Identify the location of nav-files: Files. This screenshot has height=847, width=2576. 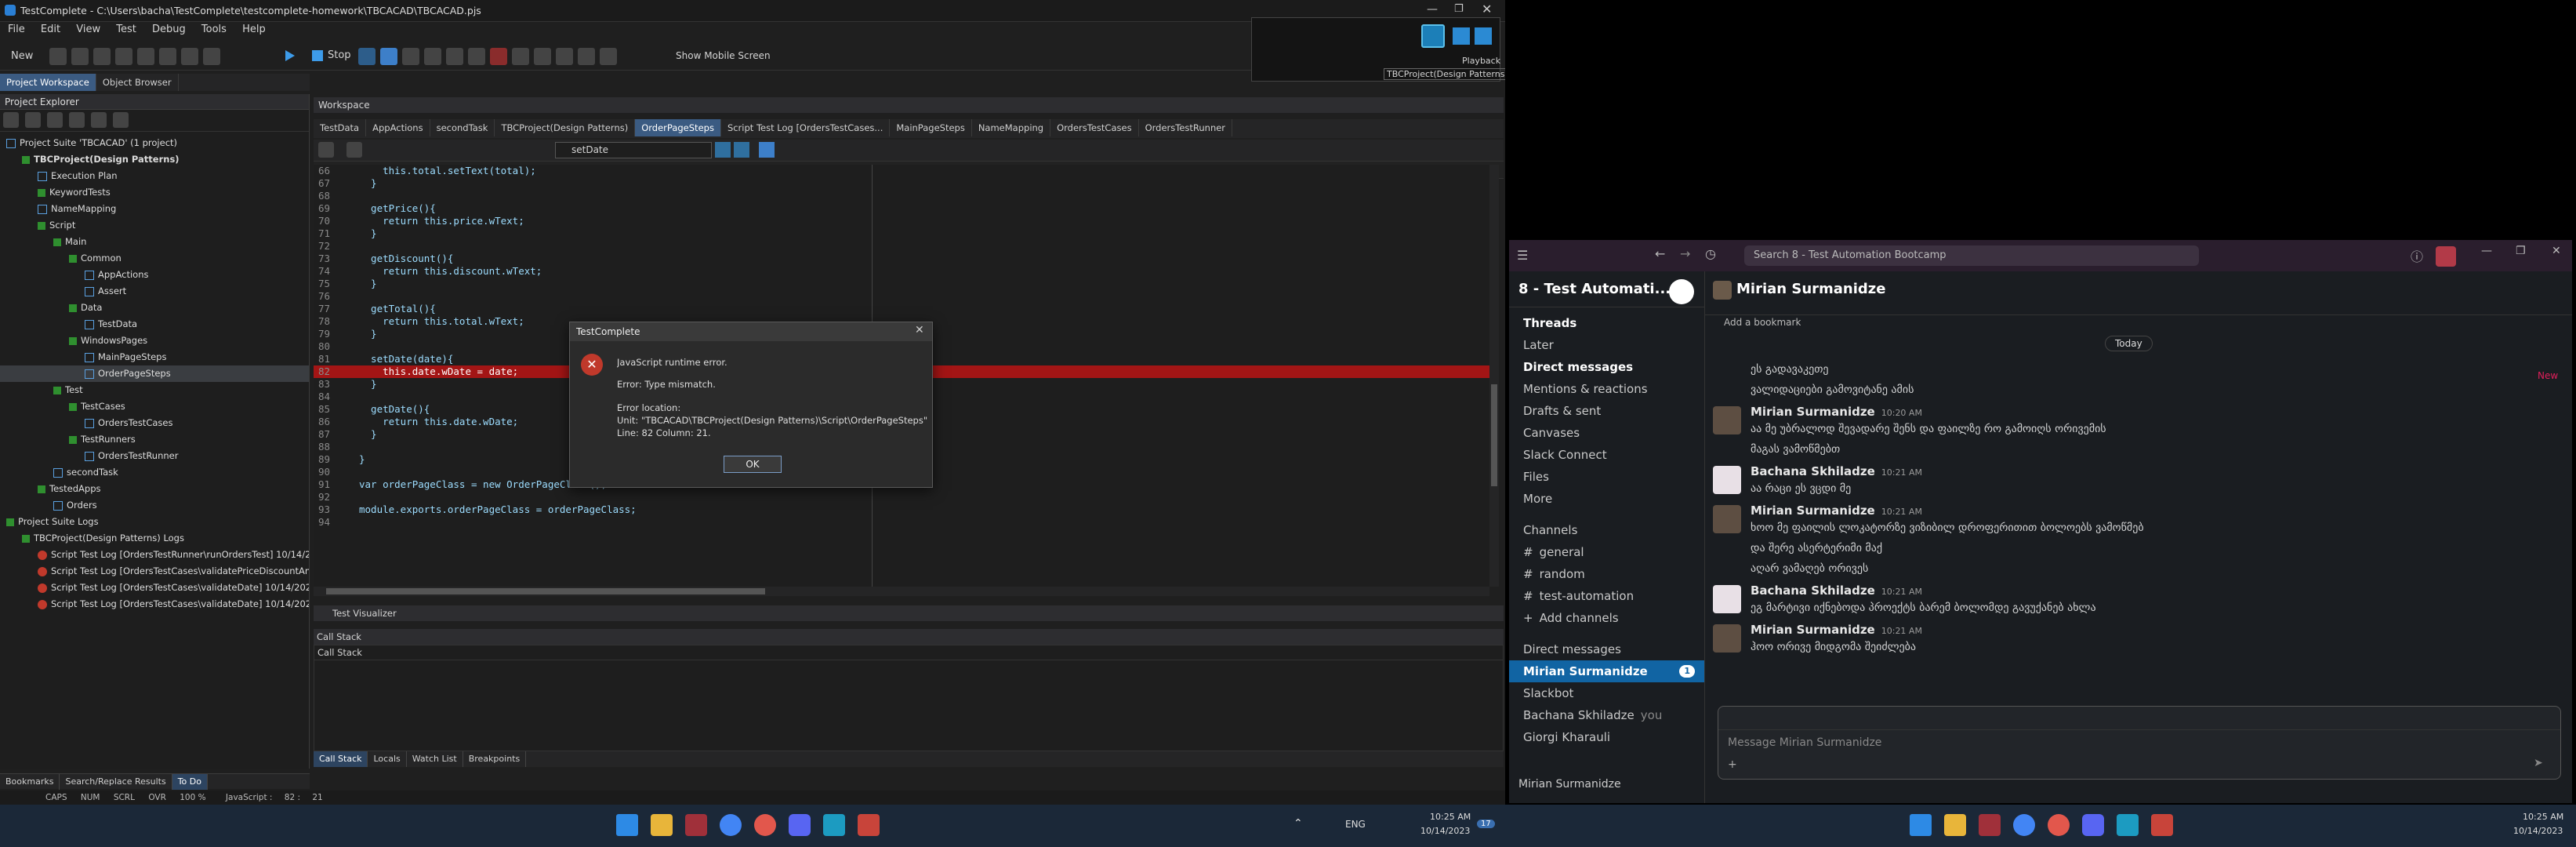
(1606, 477).